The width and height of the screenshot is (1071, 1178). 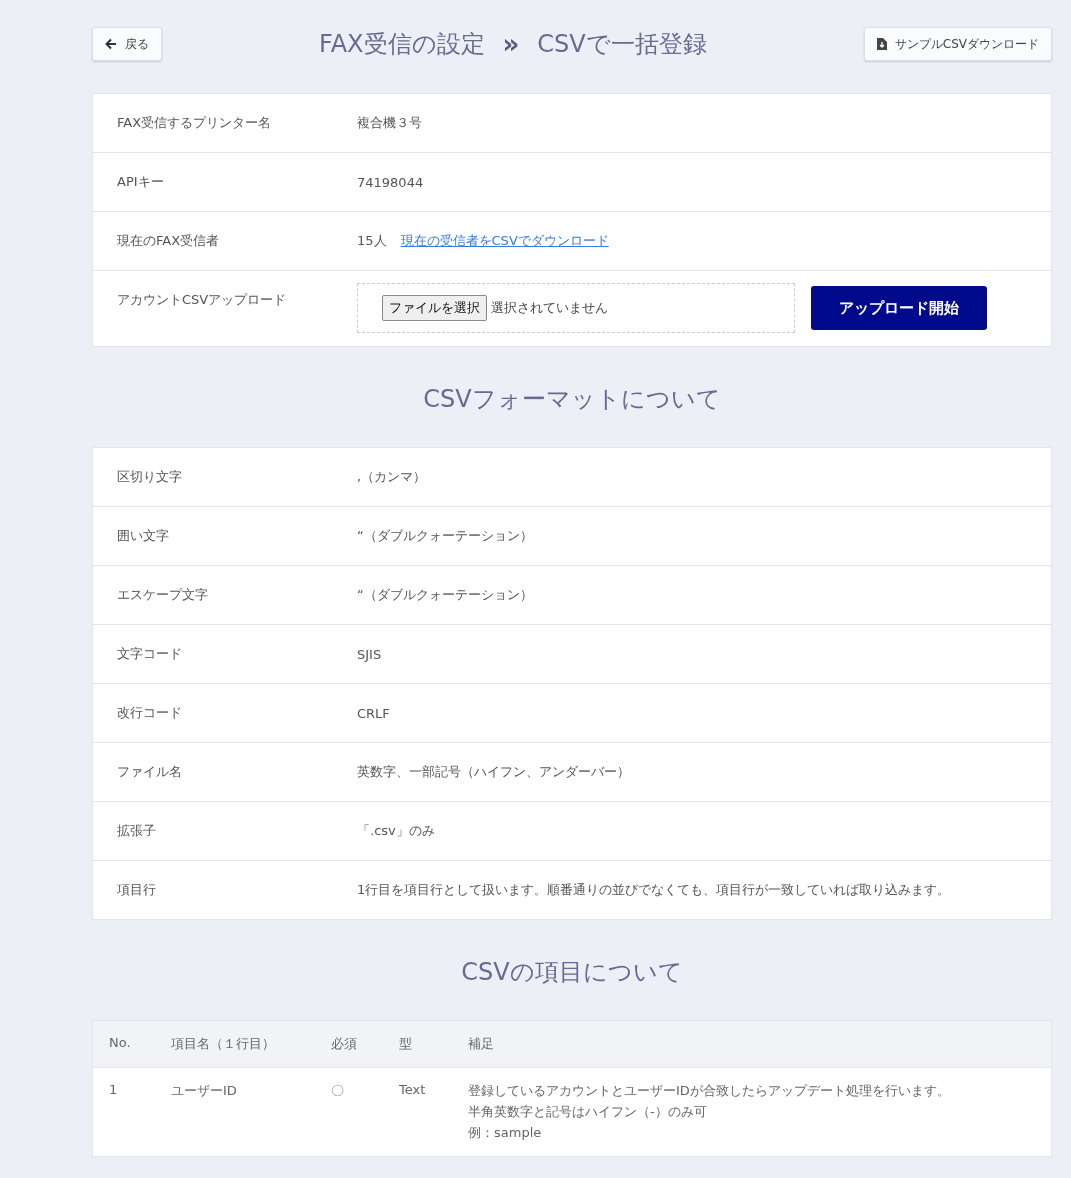 I want to click on file-status: 選択されていません, so click(x=549, y=308).